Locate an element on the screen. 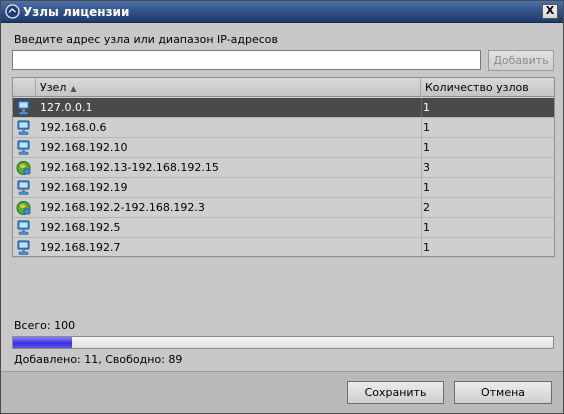 This screenshot has width=564, height=414. title-bar: Узлы лицензии X is located at coordinates (282, 12).